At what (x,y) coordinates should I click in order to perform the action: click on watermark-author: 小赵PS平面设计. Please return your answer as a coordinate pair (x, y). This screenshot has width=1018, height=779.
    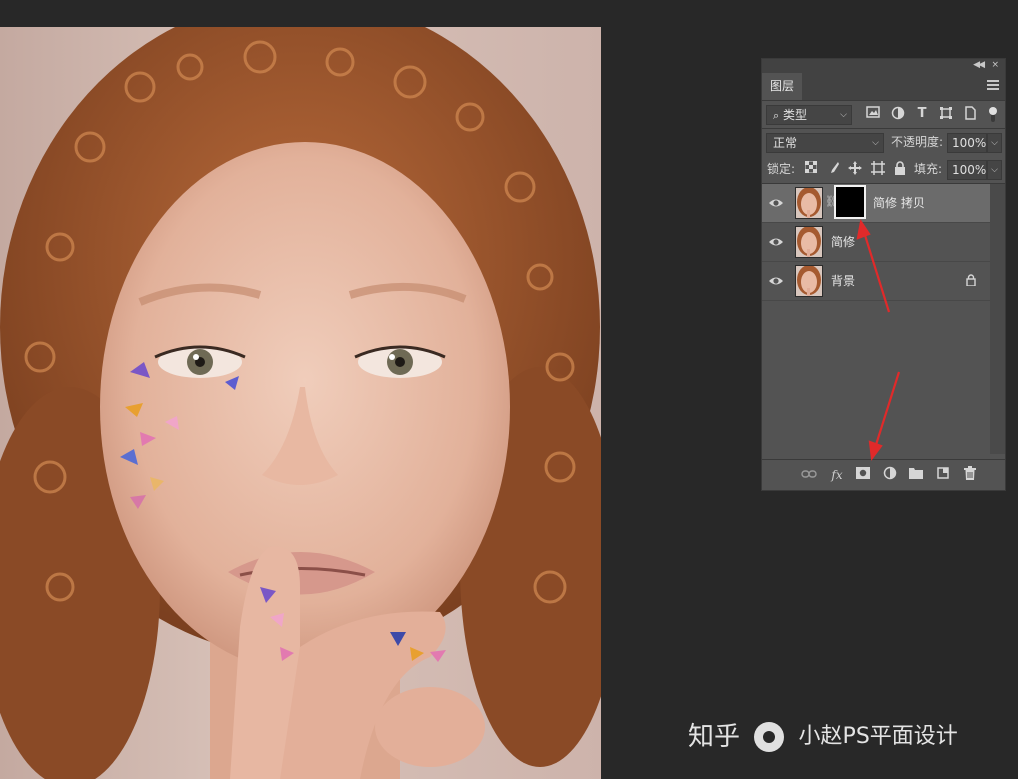
    Looking at the image, I should click on (878, 736).